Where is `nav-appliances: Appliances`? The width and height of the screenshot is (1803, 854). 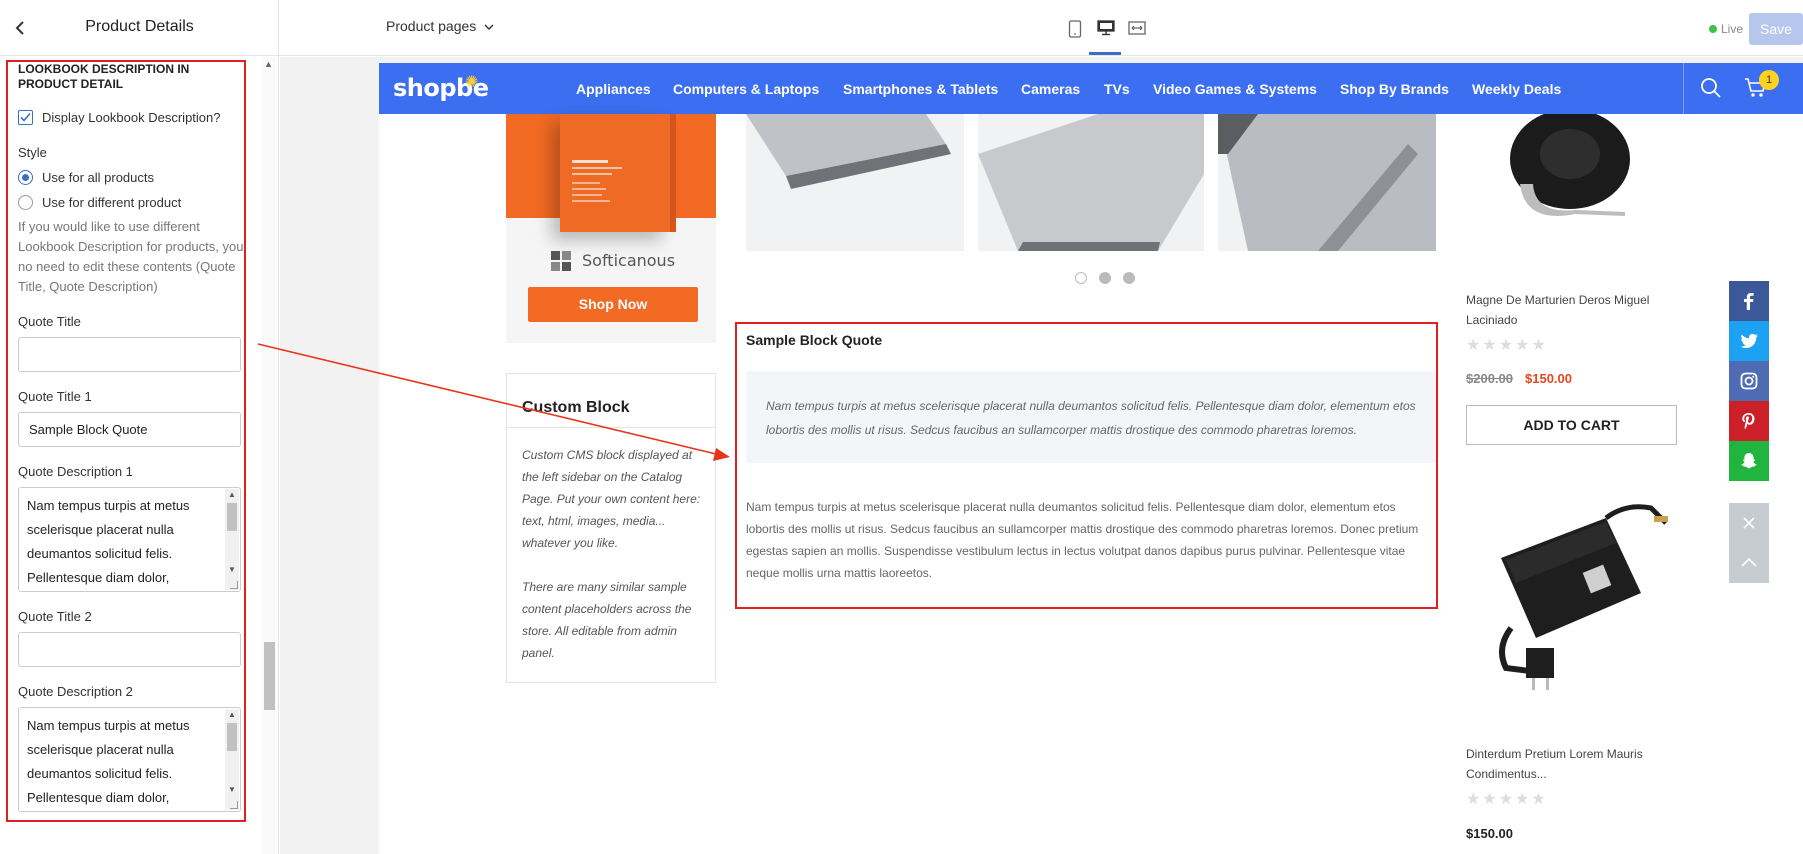
nav-appliances: Appliances is located at coordinates (613, 89).